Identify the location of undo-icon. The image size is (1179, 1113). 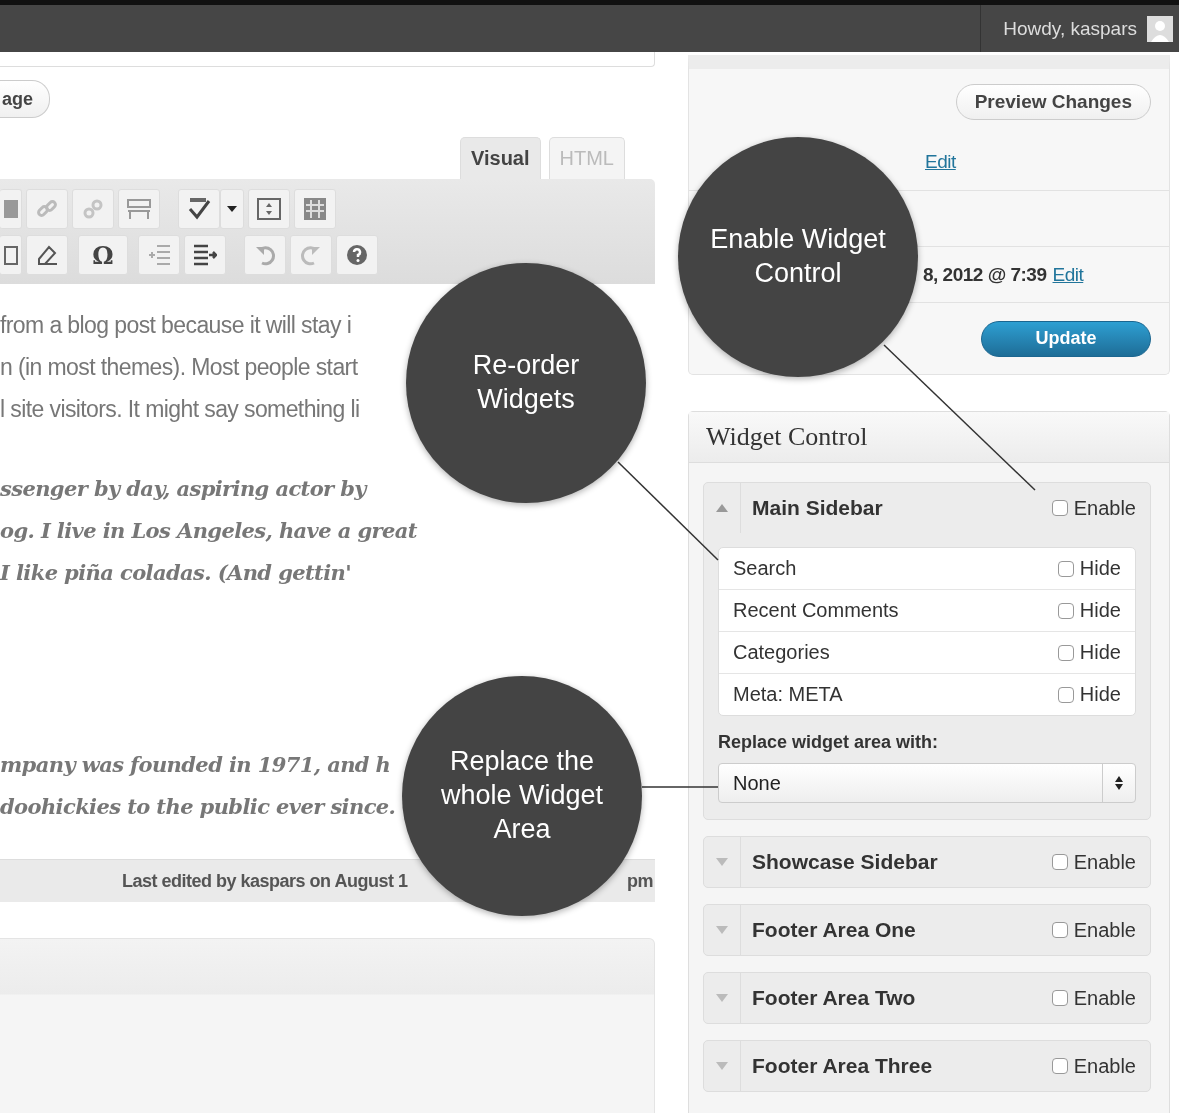
(265, 255).